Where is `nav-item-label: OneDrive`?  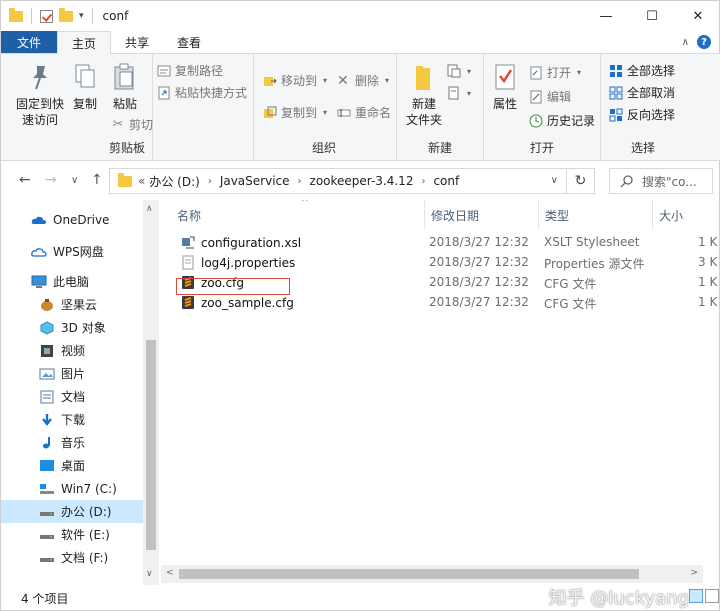 nav-item-label: OneDrive is located at coordinates (81, 219).